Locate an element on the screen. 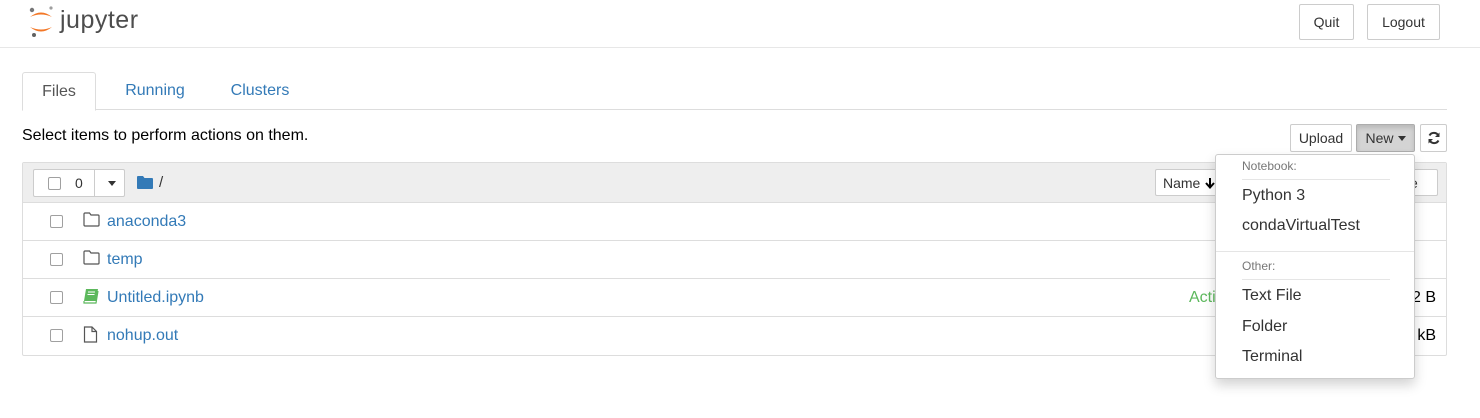 Image resolution: width=1480 pixels, height=418 pixels. select-menu-button is located at coordinates (109, 183).